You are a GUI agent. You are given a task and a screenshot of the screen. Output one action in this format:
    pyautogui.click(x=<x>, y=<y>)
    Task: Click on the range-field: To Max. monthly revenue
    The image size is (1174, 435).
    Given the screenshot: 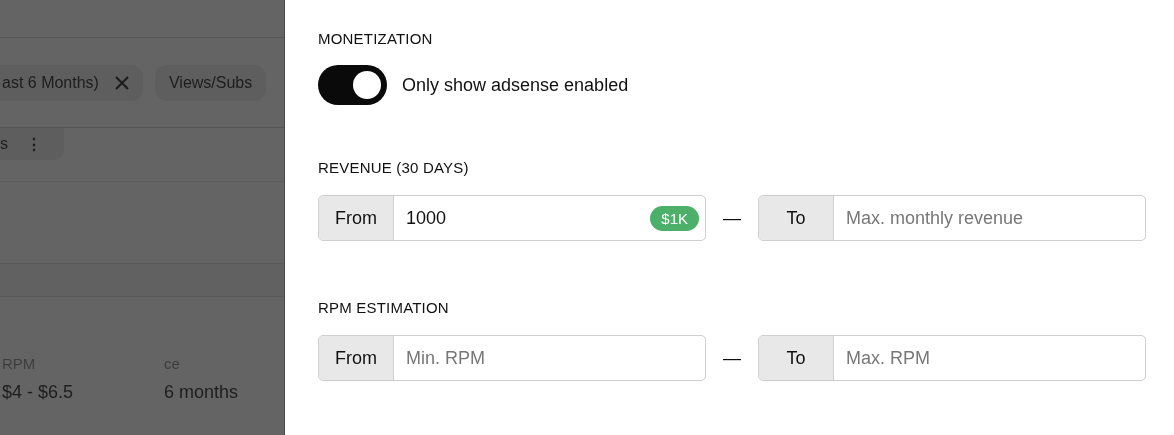 What is the action you would take?
    pyautogui.click(x=952, y=218)
    